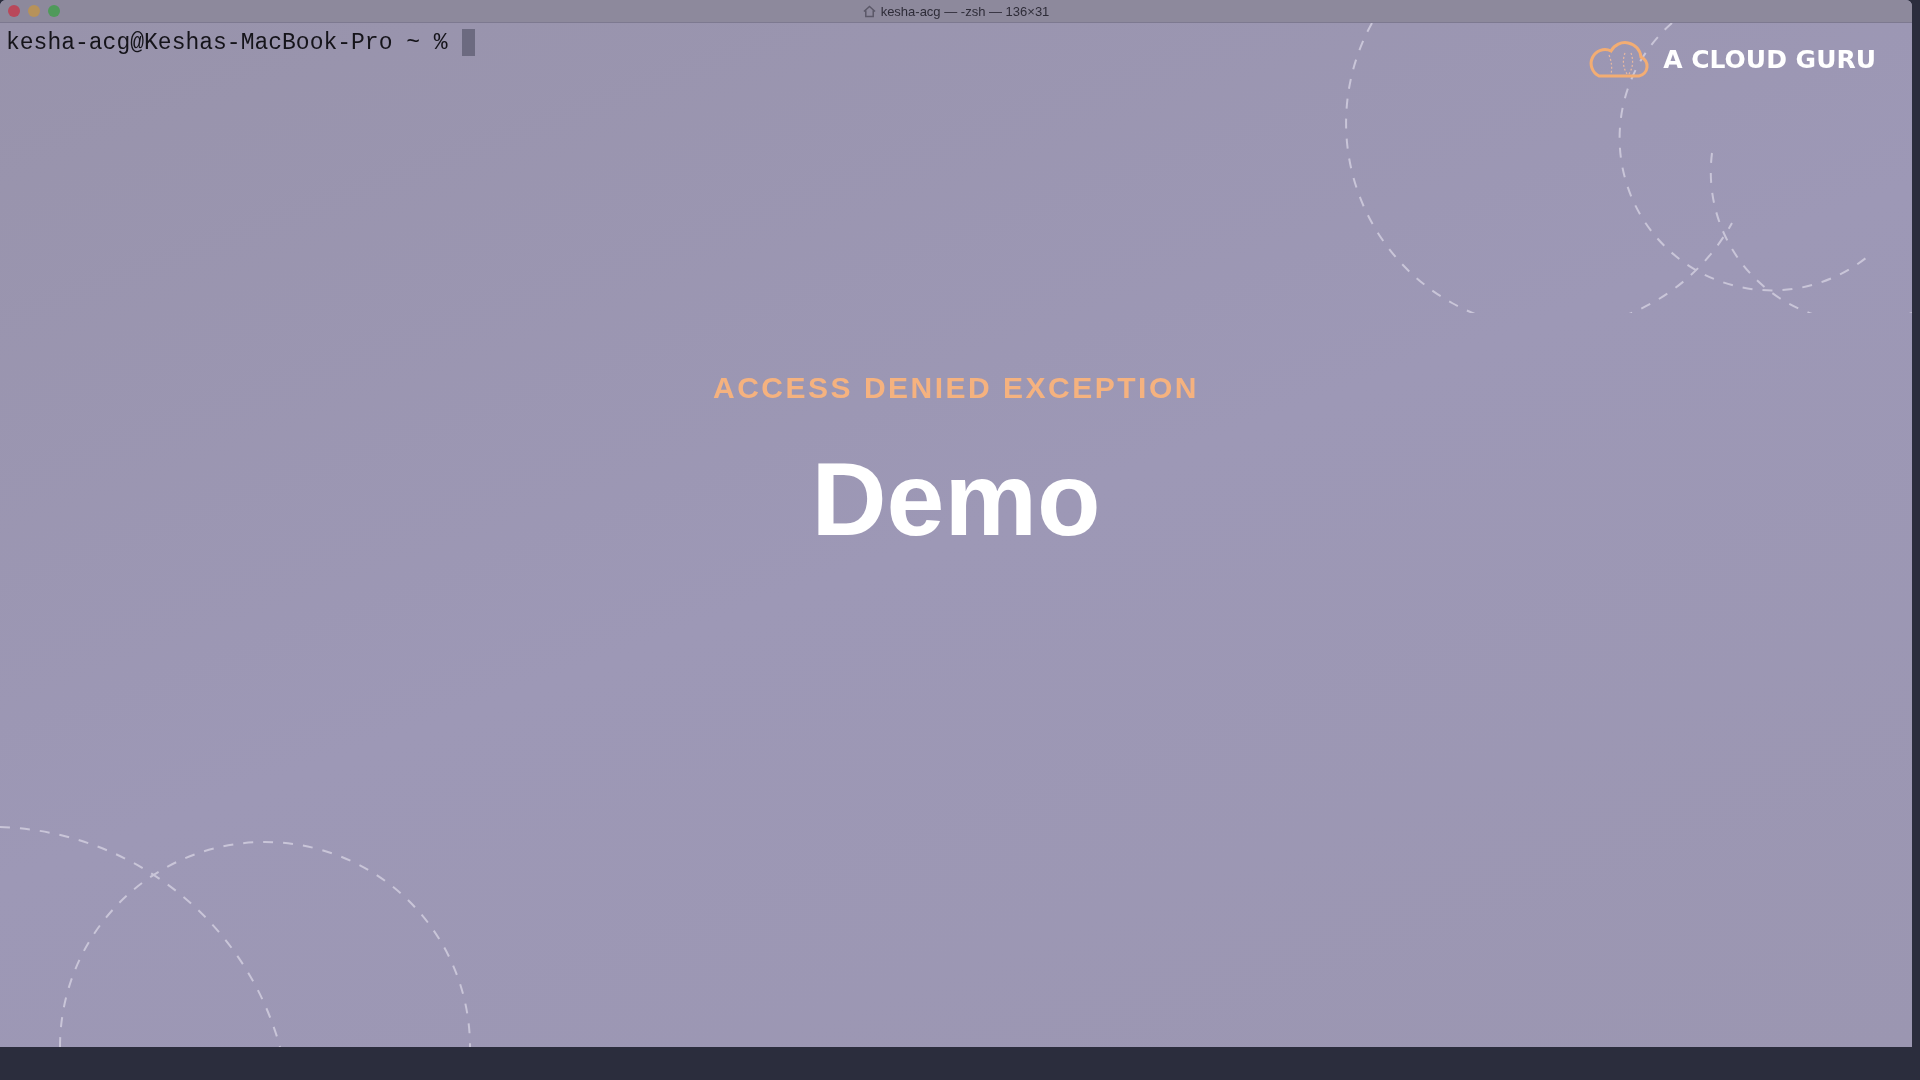  Describe the element at coordinates (956, 499) in the screenshot. I see `slide-heading: Demo` at that location.